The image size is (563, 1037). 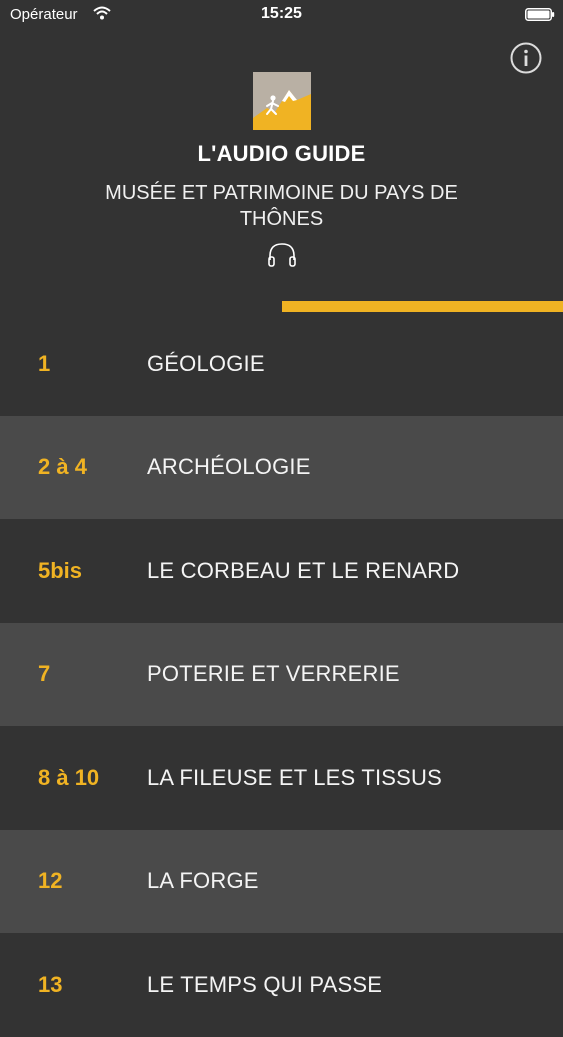 I want to click on item-number: 5bis, so click(x=60, y=570).